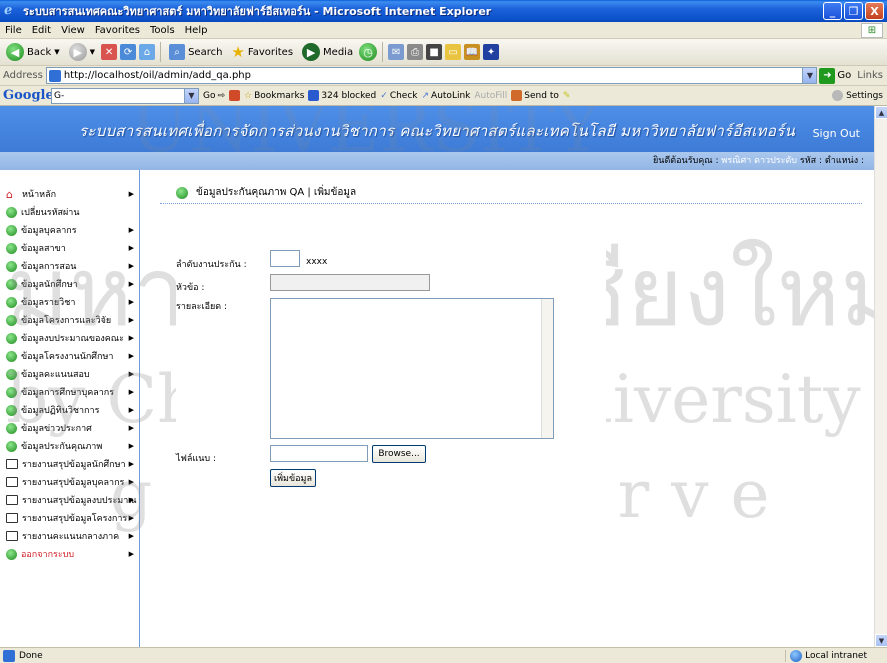  I want to click on toolbar-separator, so click(161, 52).